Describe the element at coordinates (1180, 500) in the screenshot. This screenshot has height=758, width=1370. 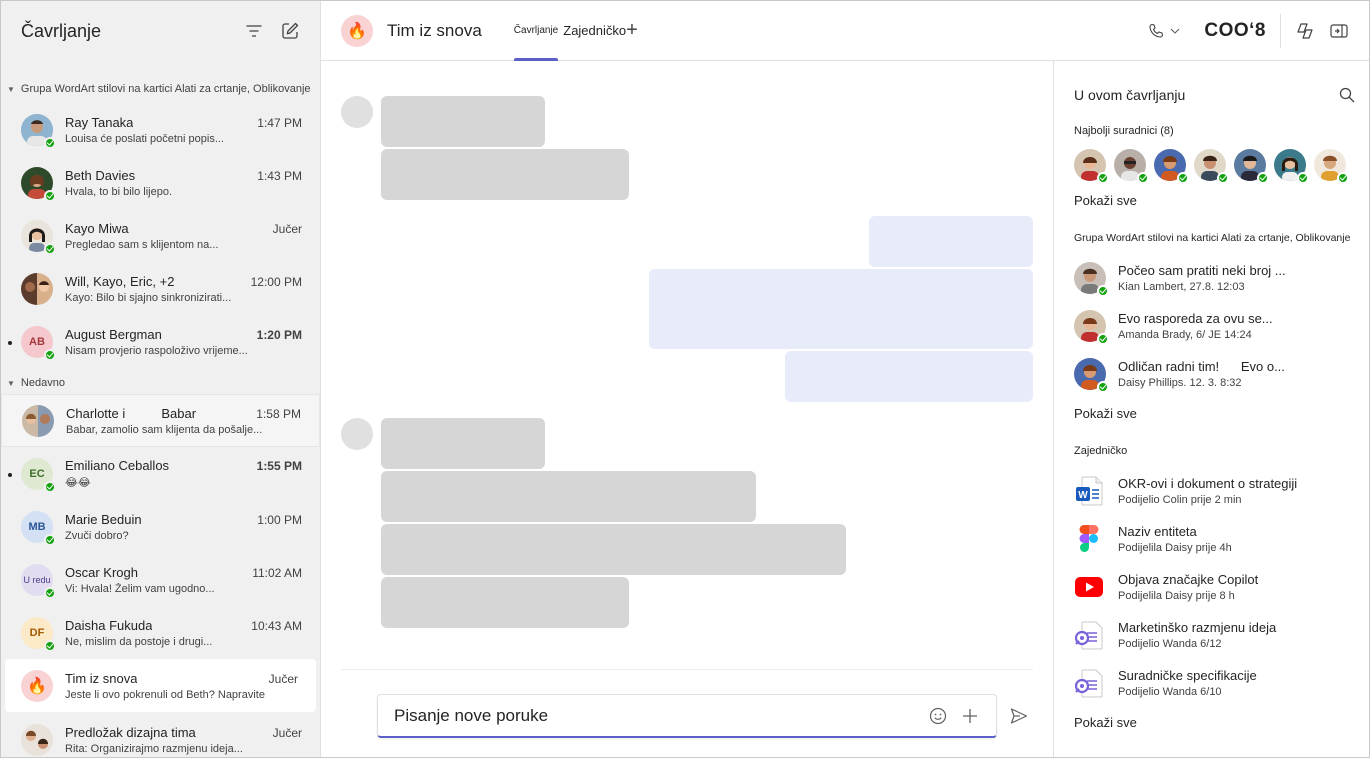
I see `file-meta: Podijelio Colin prije 2 min` at that location.